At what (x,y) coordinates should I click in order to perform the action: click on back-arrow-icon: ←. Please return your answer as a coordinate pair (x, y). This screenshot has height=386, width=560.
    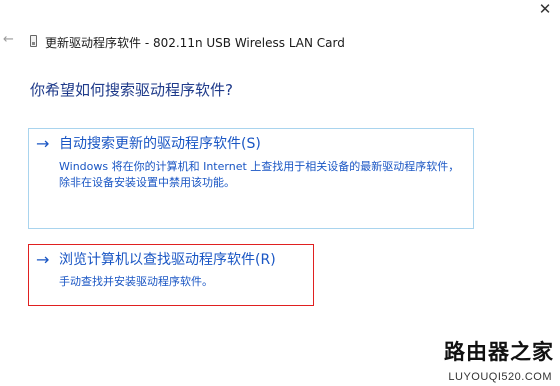
    Looking at the image, I should click on (8, 39).